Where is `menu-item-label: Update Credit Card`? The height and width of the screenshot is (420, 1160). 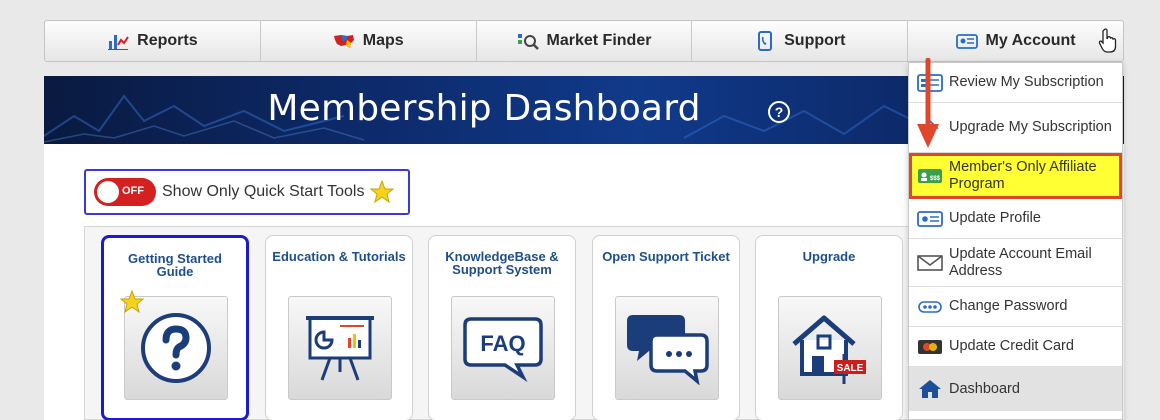
menu-item-label: Update Credit Card is located at coordinates (1011, 346).